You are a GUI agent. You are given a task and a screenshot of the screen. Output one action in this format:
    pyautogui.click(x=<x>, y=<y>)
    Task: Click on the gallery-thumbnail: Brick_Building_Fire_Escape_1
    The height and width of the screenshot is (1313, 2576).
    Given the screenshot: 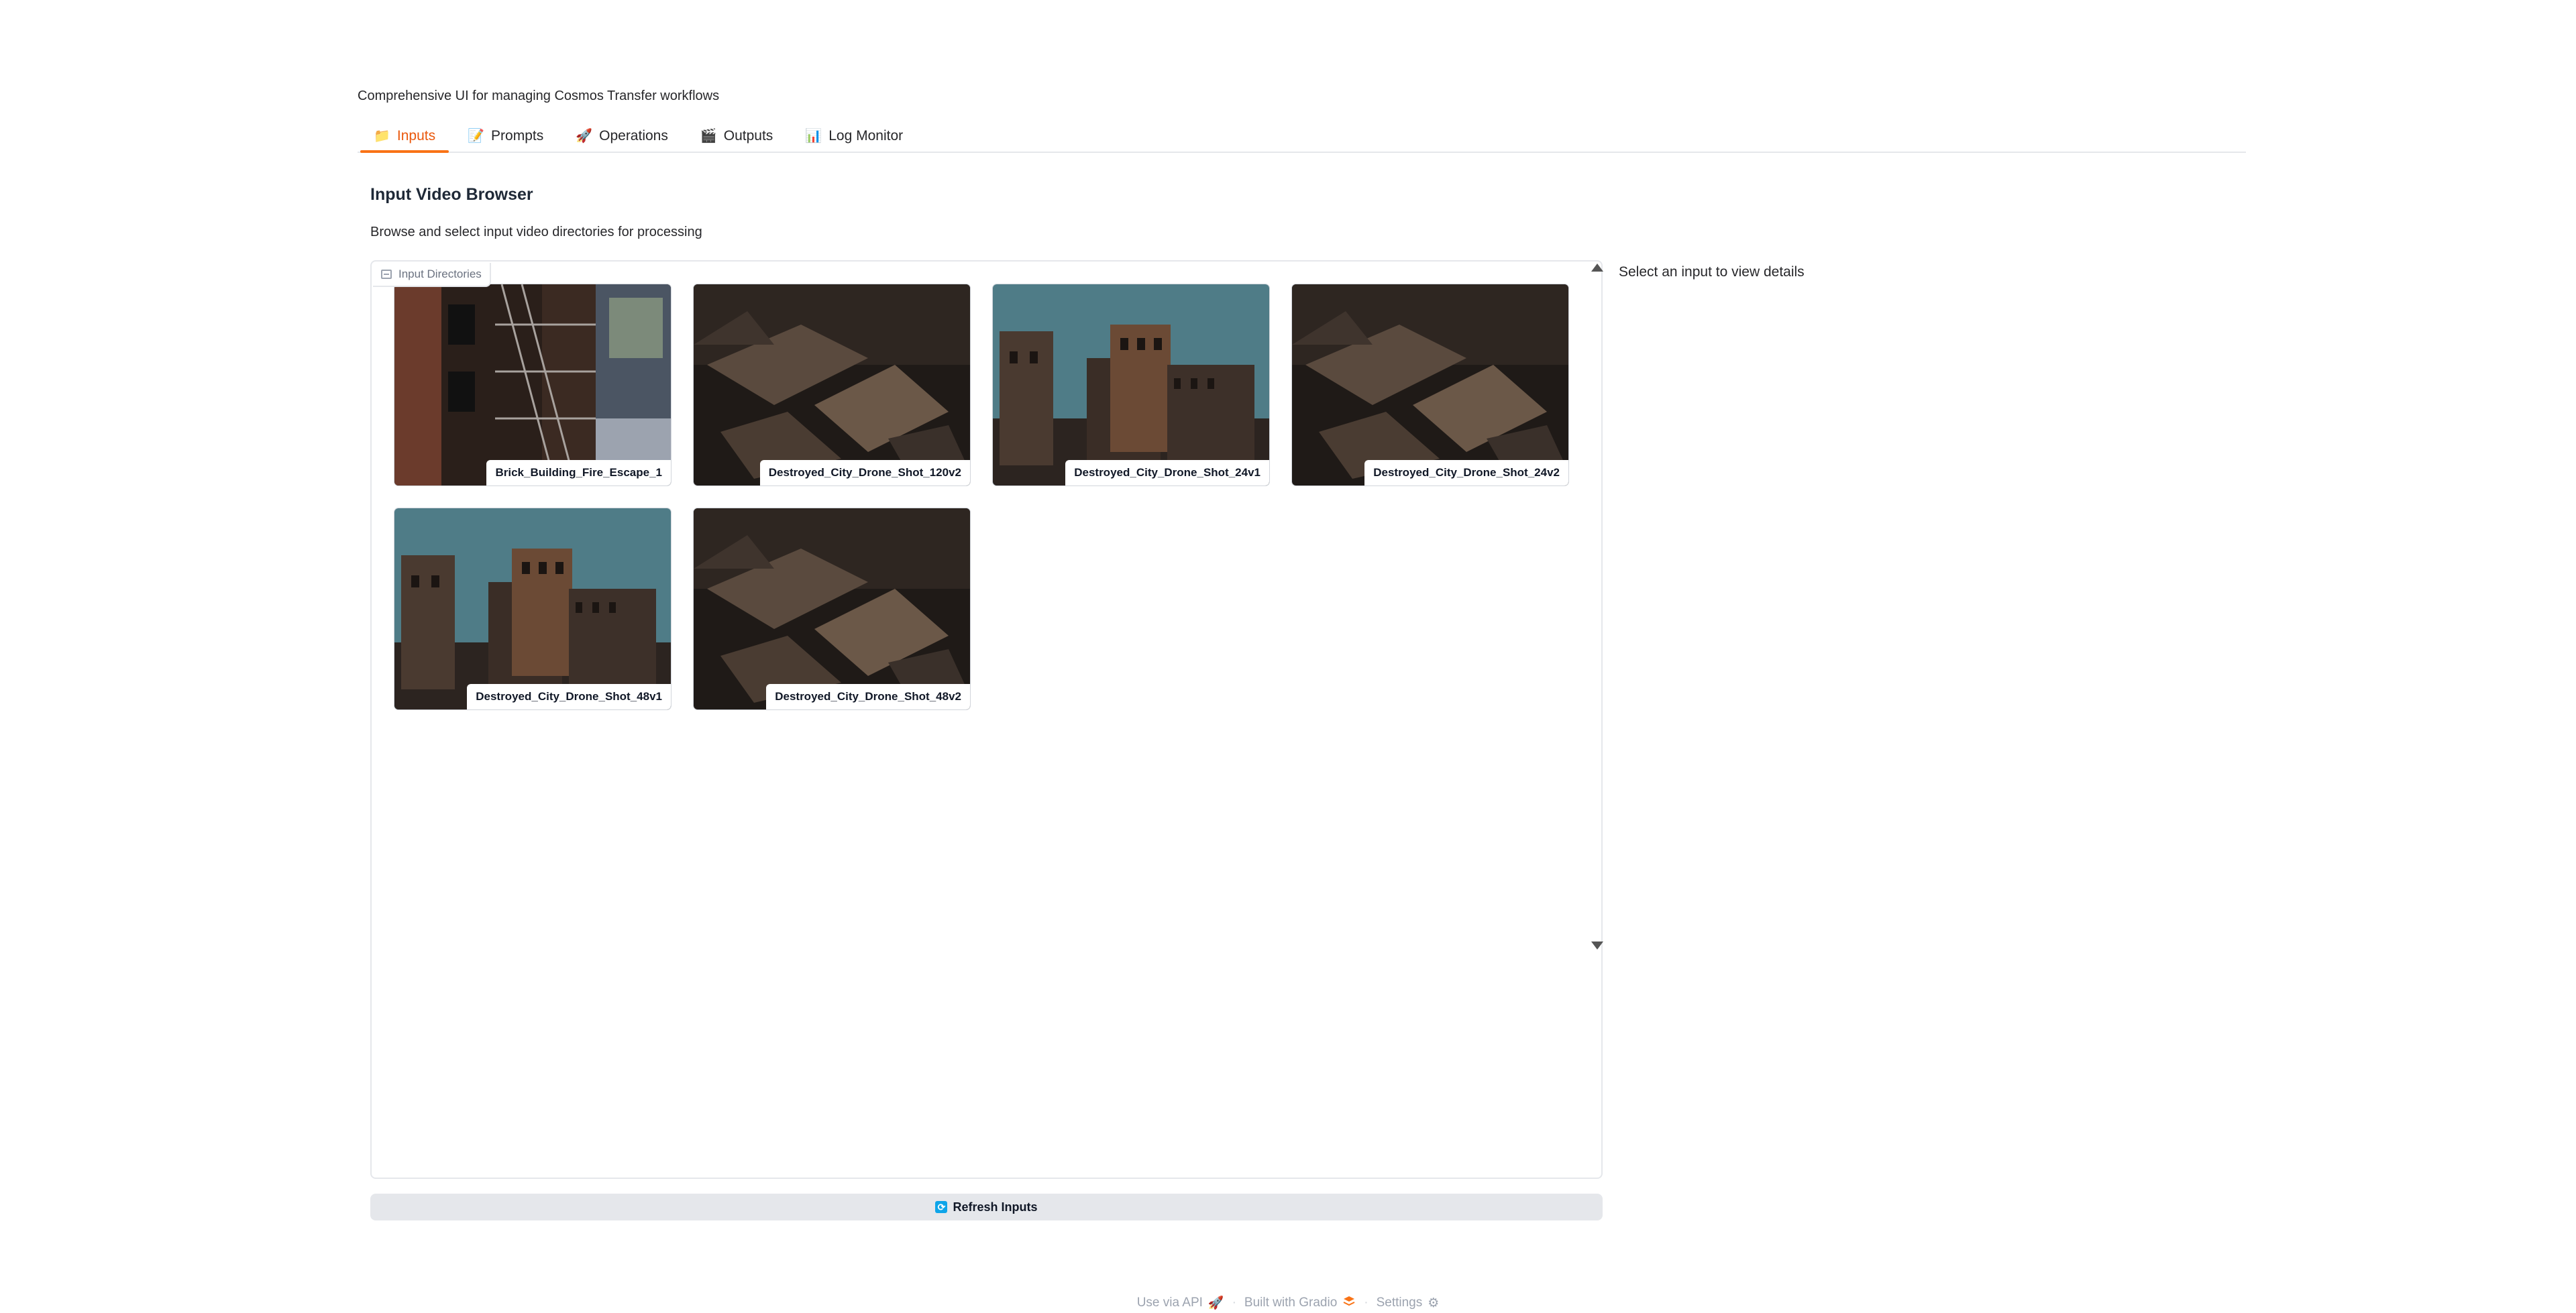 What is the action you would take?
    pyautogui.click(x=532, y=385)
    